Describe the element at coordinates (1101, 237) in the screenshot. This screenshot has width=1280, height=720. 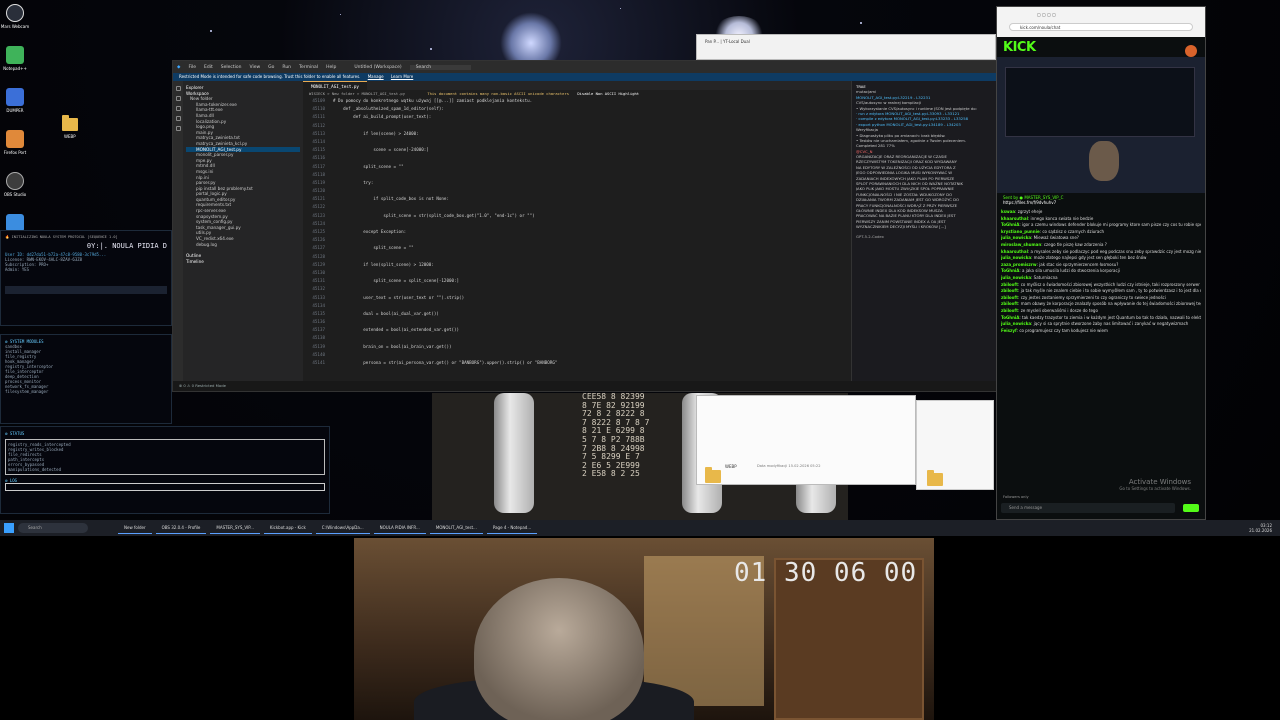
I see `chat-message: julia_nowicka: Mieważ światowa sne?` at that location.